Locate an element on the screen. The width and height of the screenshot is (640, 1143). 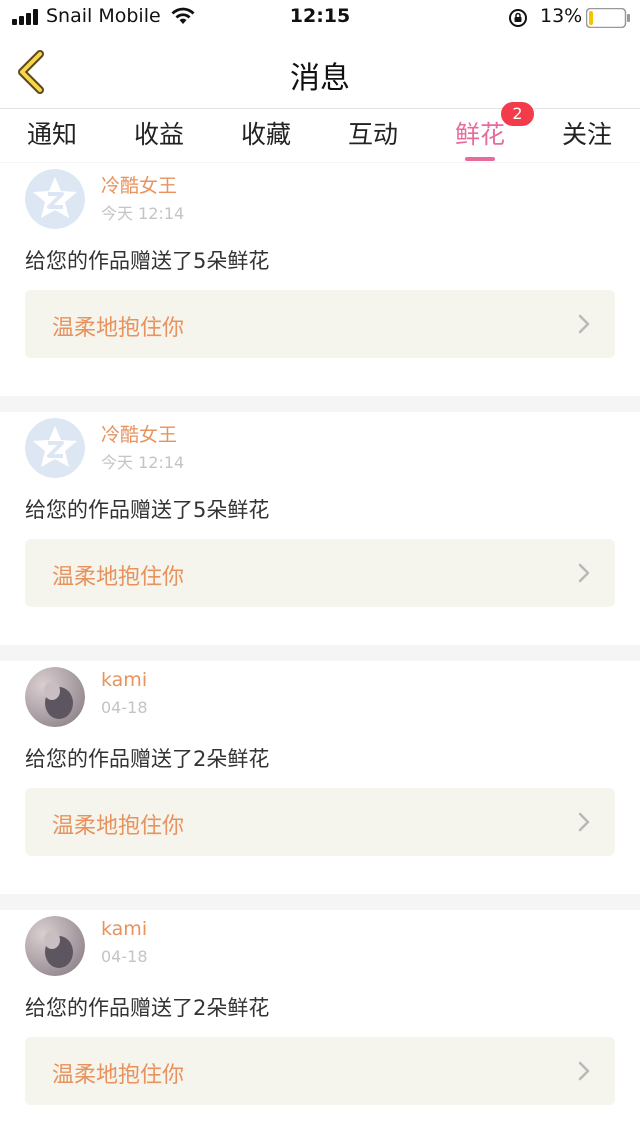
page-title: 消息 is located at coordinates (320, 78).